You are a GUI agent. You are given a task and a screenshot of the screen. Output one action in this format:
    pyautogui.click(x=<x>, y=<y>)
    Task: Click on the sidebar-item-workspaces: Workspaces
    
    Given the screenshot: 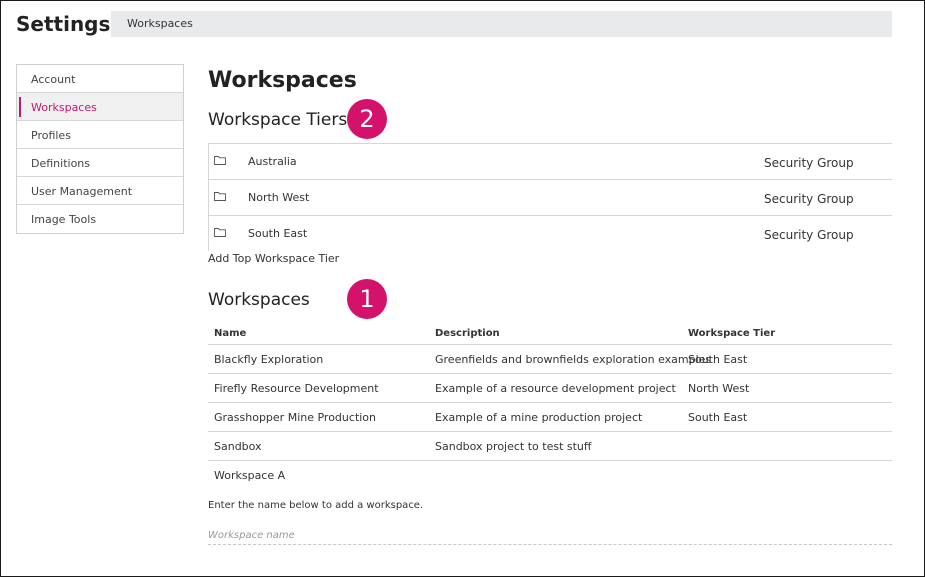 What is the action you would take?
    pyautogui.click(x=100, y=107)
    